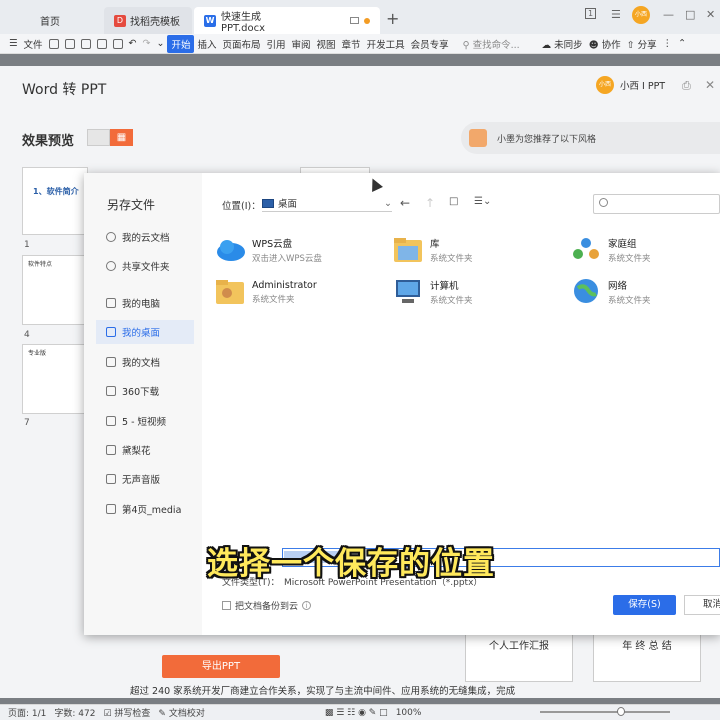  What do you see at coordinates (668, 14) in the screenshot?
I see `minimize-icon: —` at bounding box center [668, 14].